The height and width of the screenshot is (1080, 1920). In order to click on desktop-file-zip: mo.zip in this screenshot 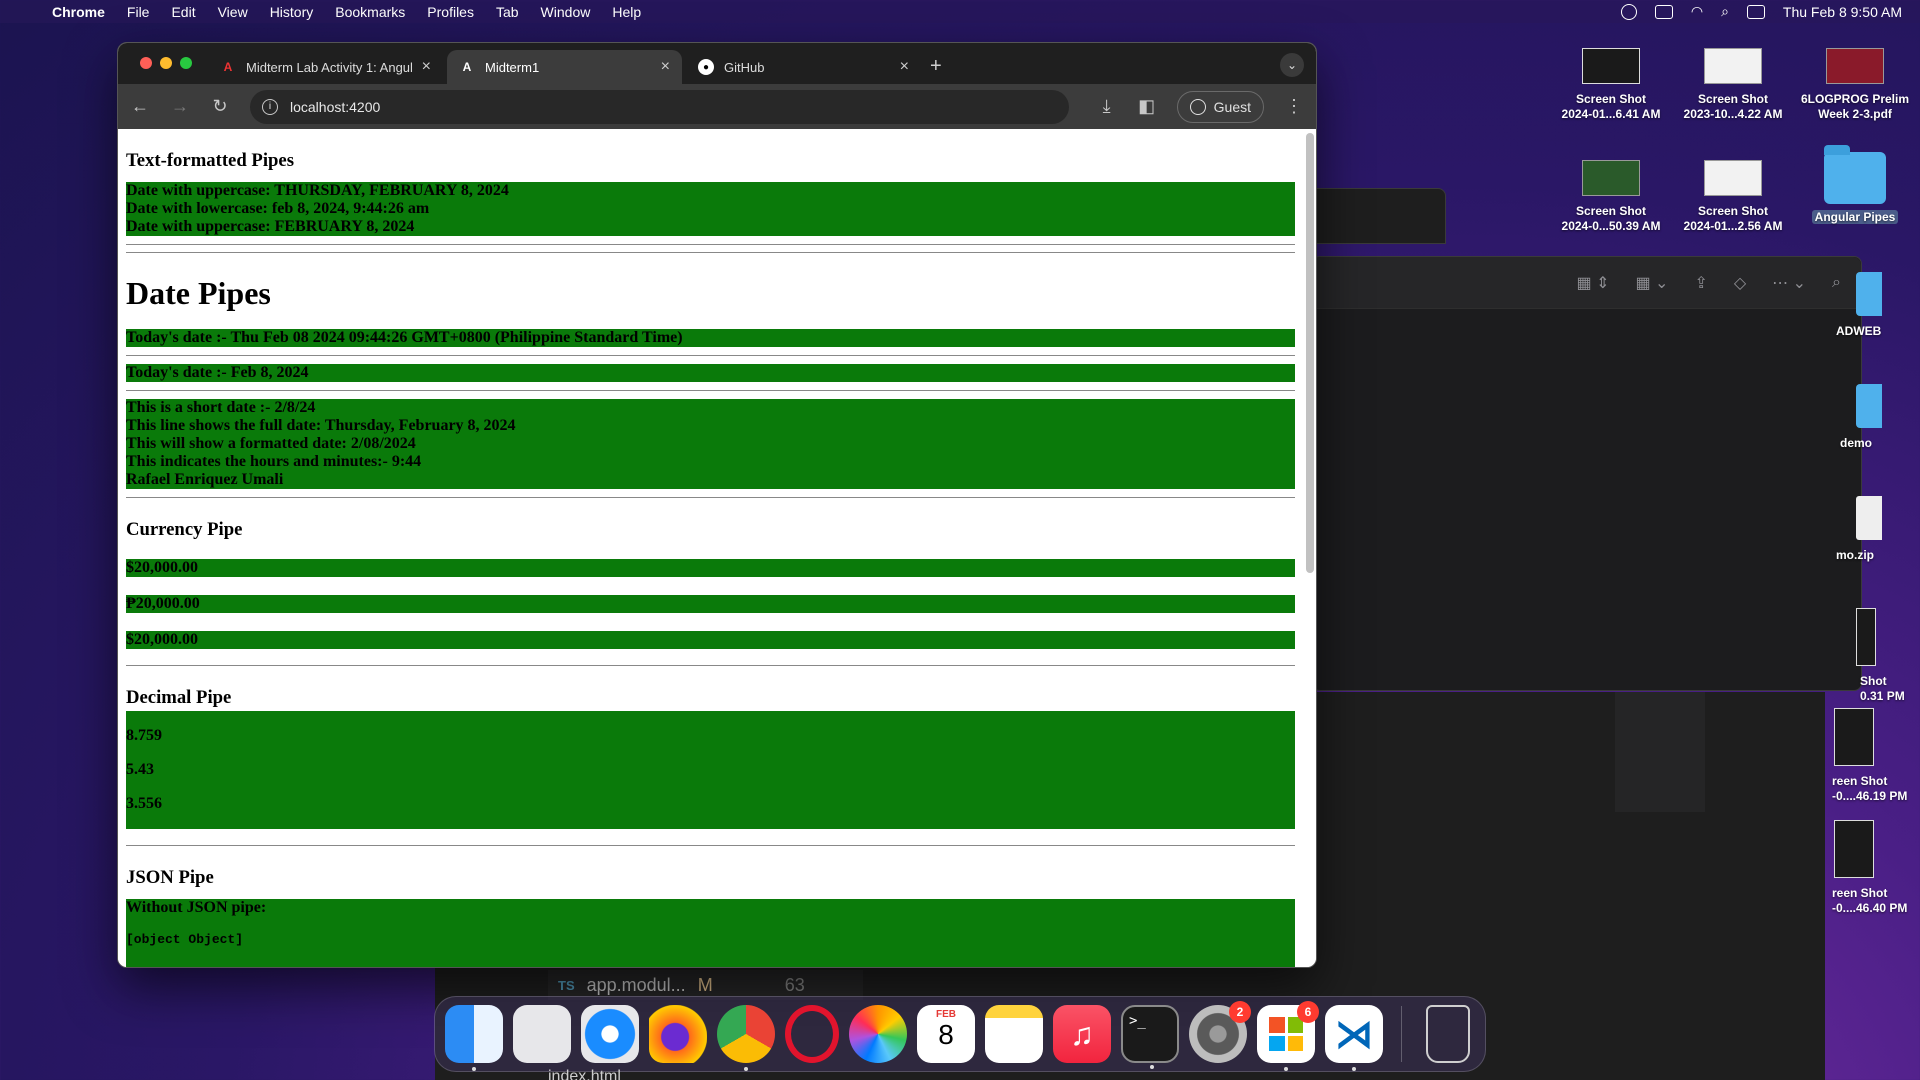, I will do `click(1859, 529)`.